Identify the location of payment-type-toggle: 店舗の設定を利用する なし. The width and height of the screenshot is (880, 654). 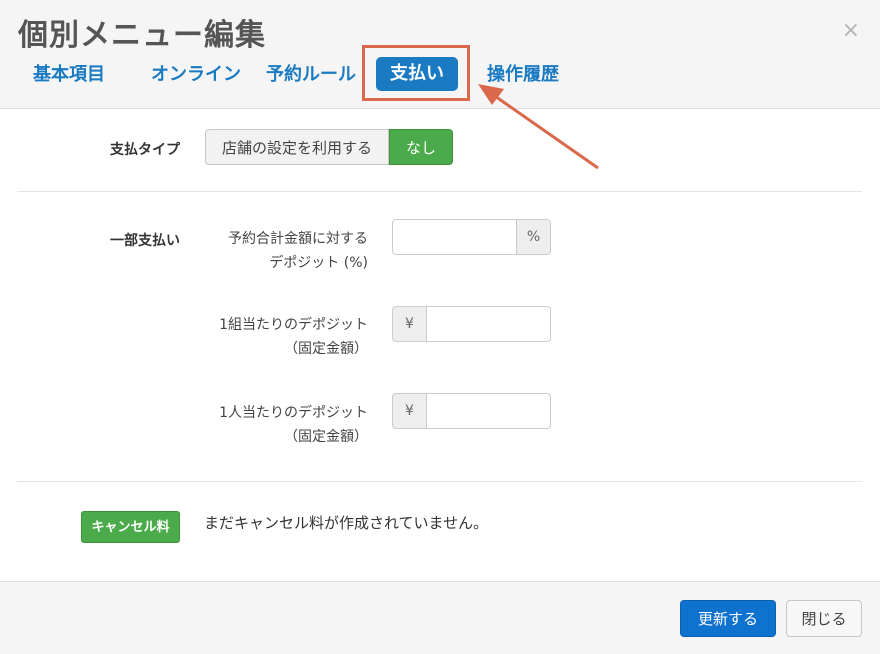
(329, 147).